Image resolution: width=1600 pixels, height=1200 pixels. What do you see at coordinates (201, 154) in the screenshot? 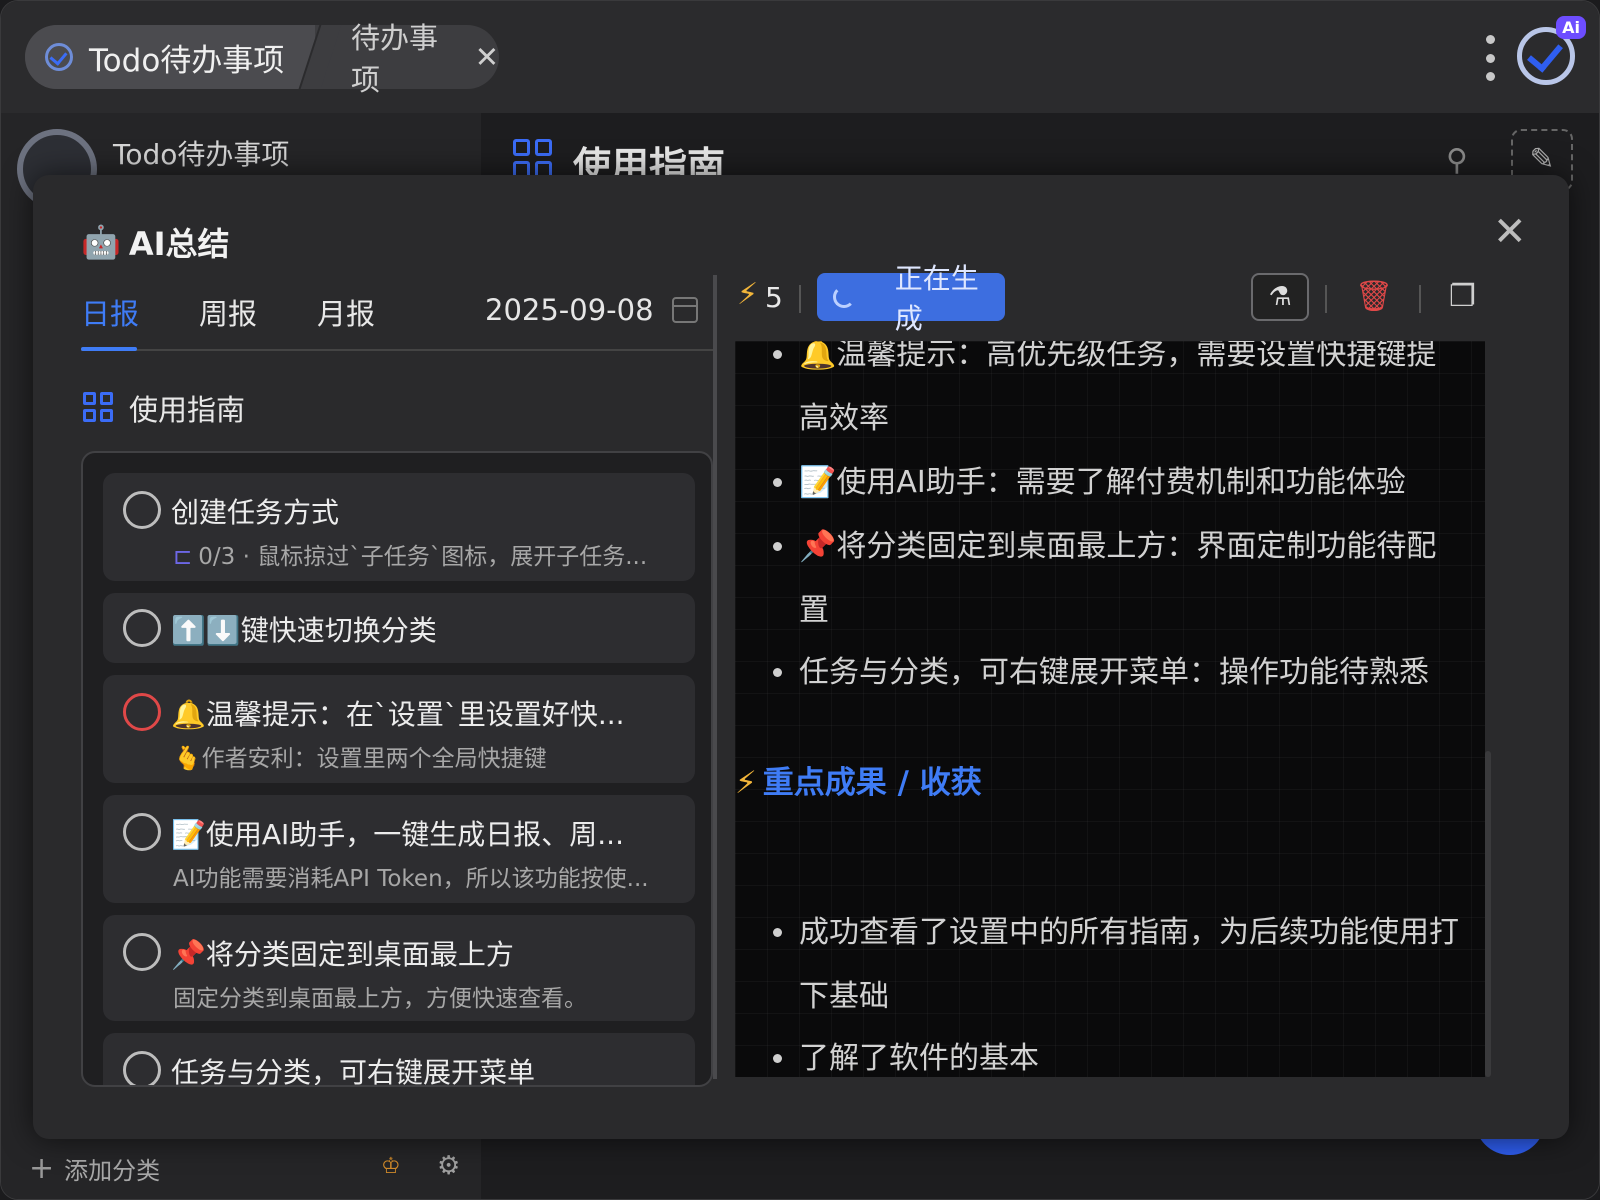
I see `sidebar-title: Todo待办事项` at bounding box center [201, 154].